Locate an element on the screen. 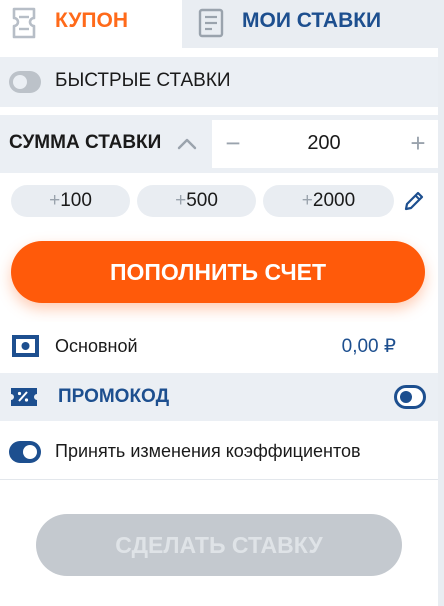 The height and width of the screenshot is (606, 444). accept-changes-toggle is located at coordinates (25, 452).